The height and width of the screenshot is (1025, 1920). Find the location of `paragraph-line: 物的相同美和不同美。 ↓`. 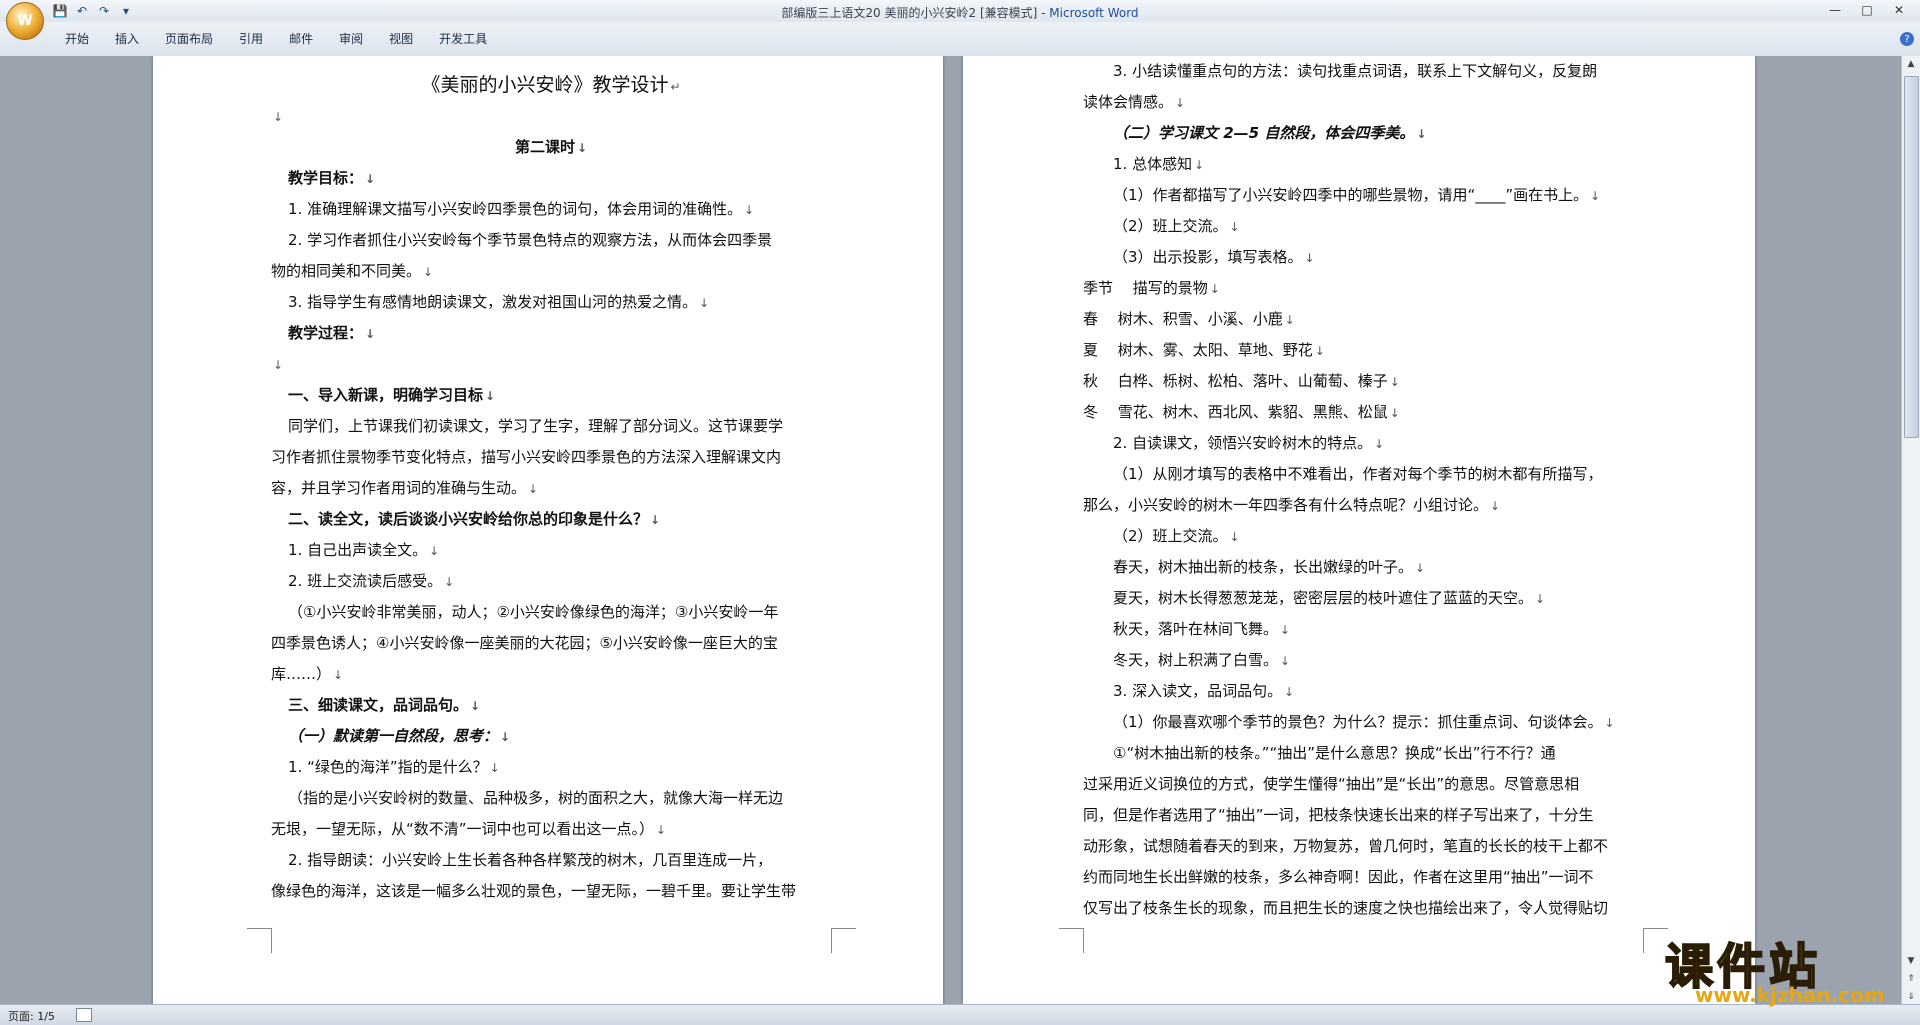

paragraph-line: 物的相同美和不同美。 ↓ is located at coordinates (551, 271).